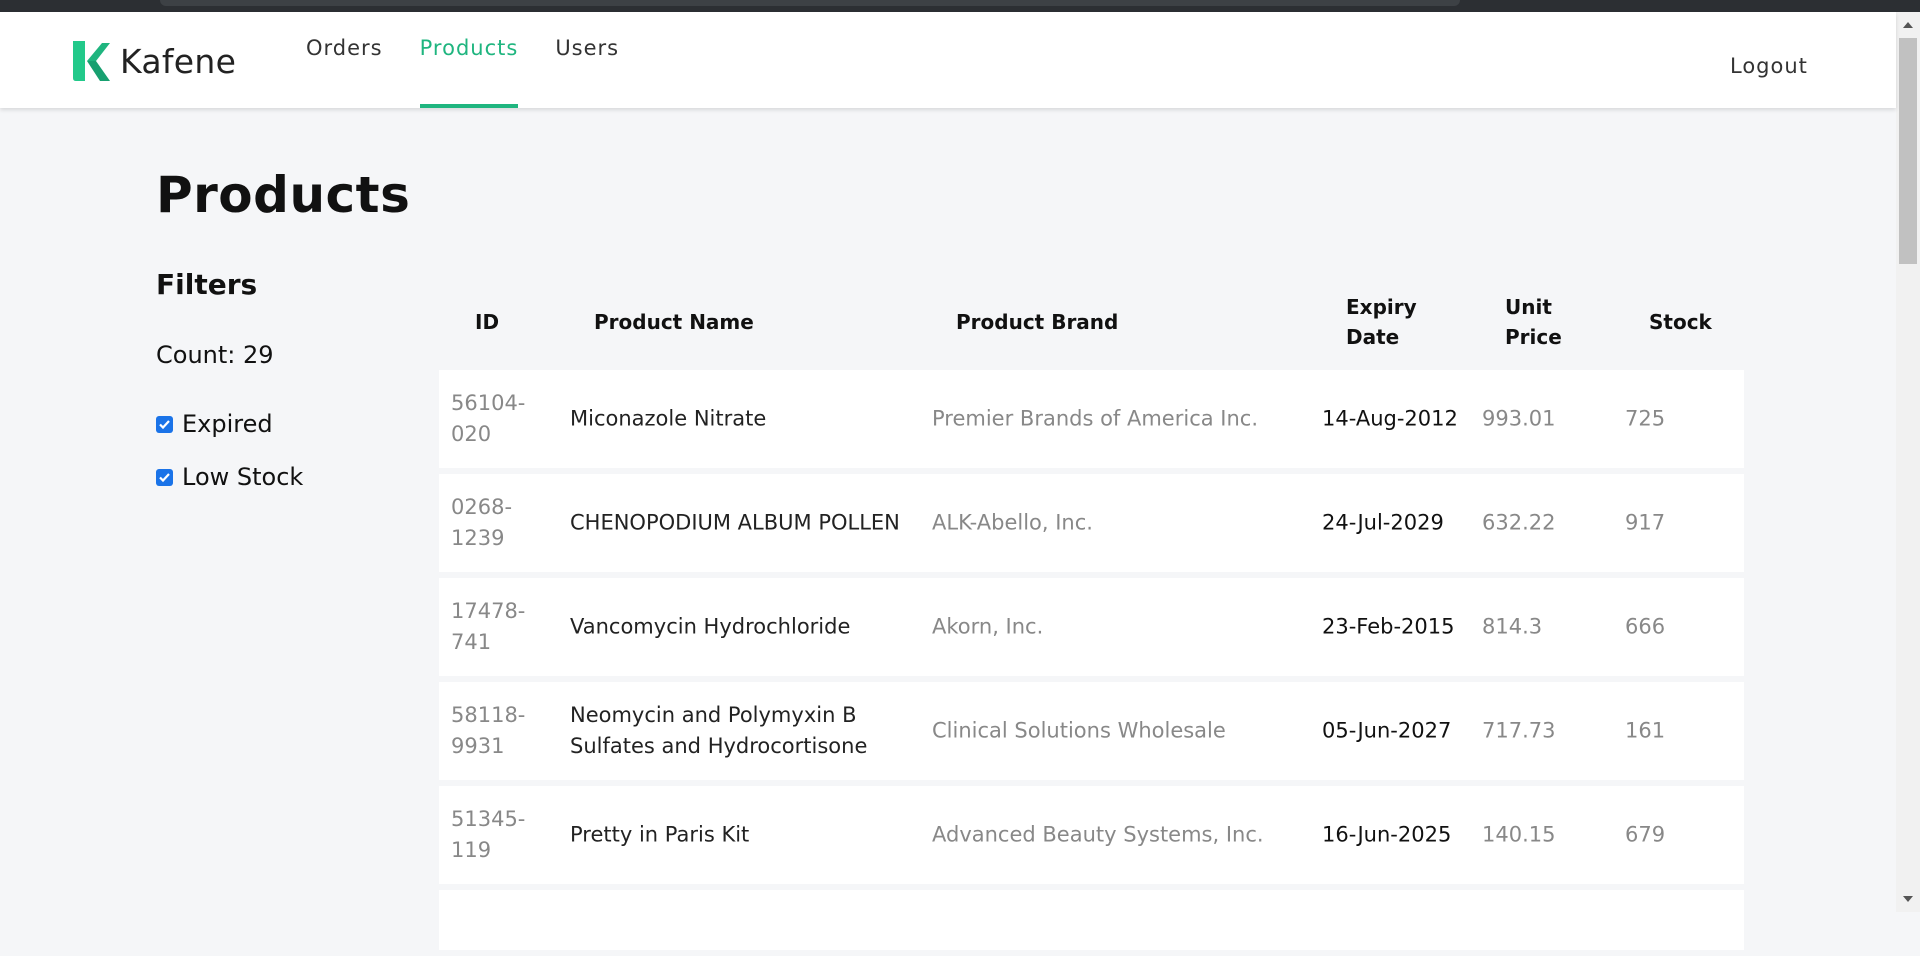 Image resolution: width=1920 pixels, height=956 pixels. Describe the element at coordinates (1908, 462) in the screenshot. I see `page-scrollbar` at that location.